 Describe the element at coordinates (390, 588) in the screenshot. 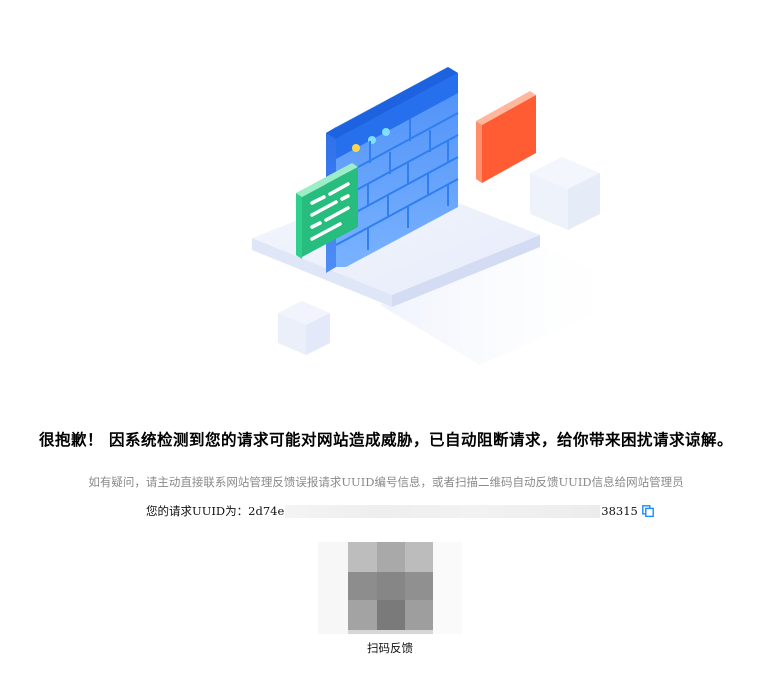

I see `feedback-qr-code` at that location.